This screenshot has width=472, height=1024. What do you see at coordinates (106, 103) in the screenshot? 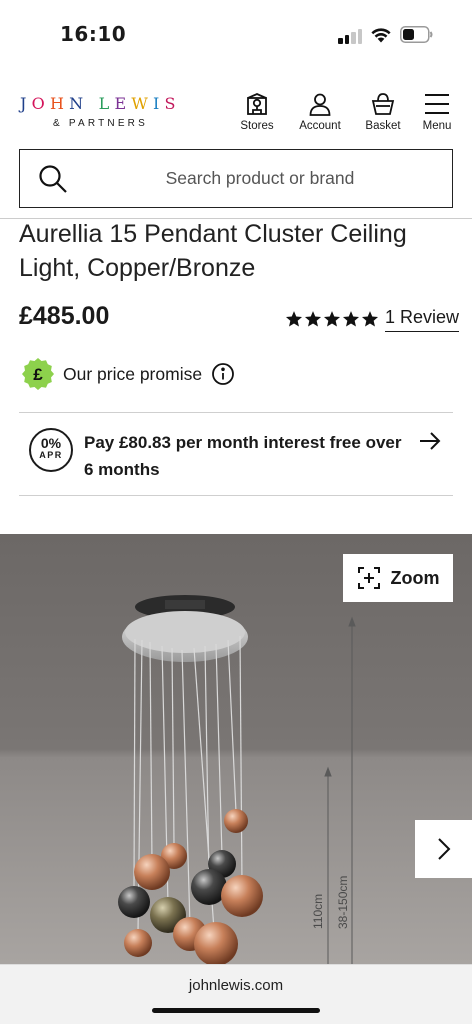
I see `logo-letter: L` at bounding box center [106, 103].